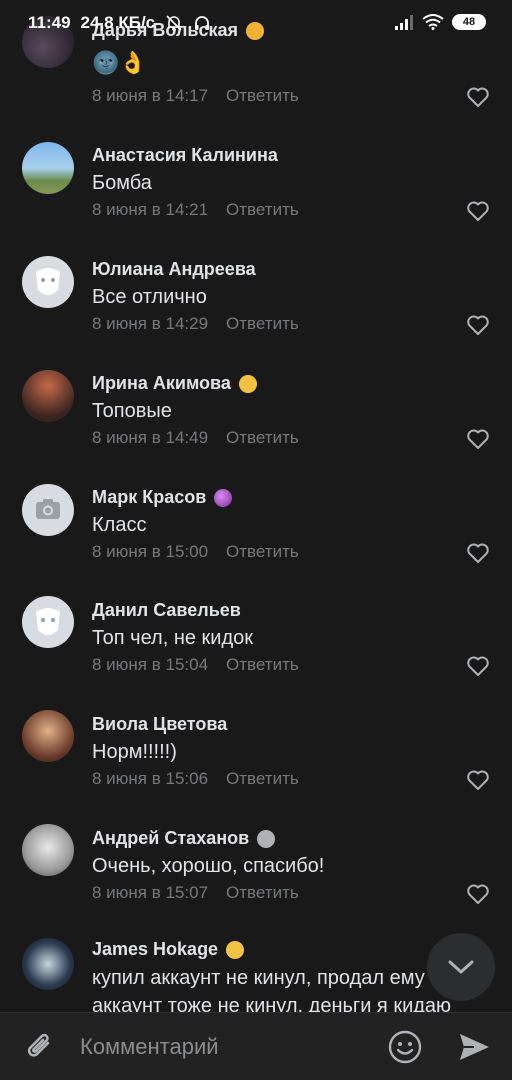 The width and height of the screenshot is (512, 1080). I want to click on comment-author: Ирина Акимова, so click(174, 383).